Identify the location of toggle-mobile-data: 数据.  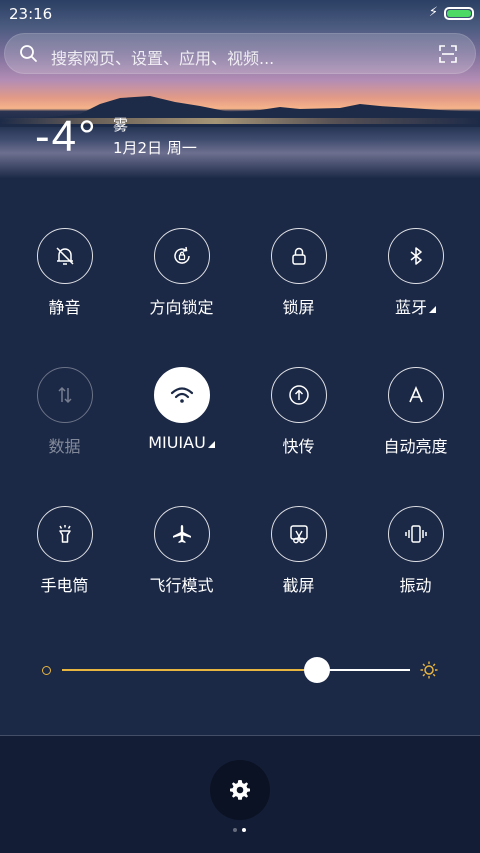
(64, 412).